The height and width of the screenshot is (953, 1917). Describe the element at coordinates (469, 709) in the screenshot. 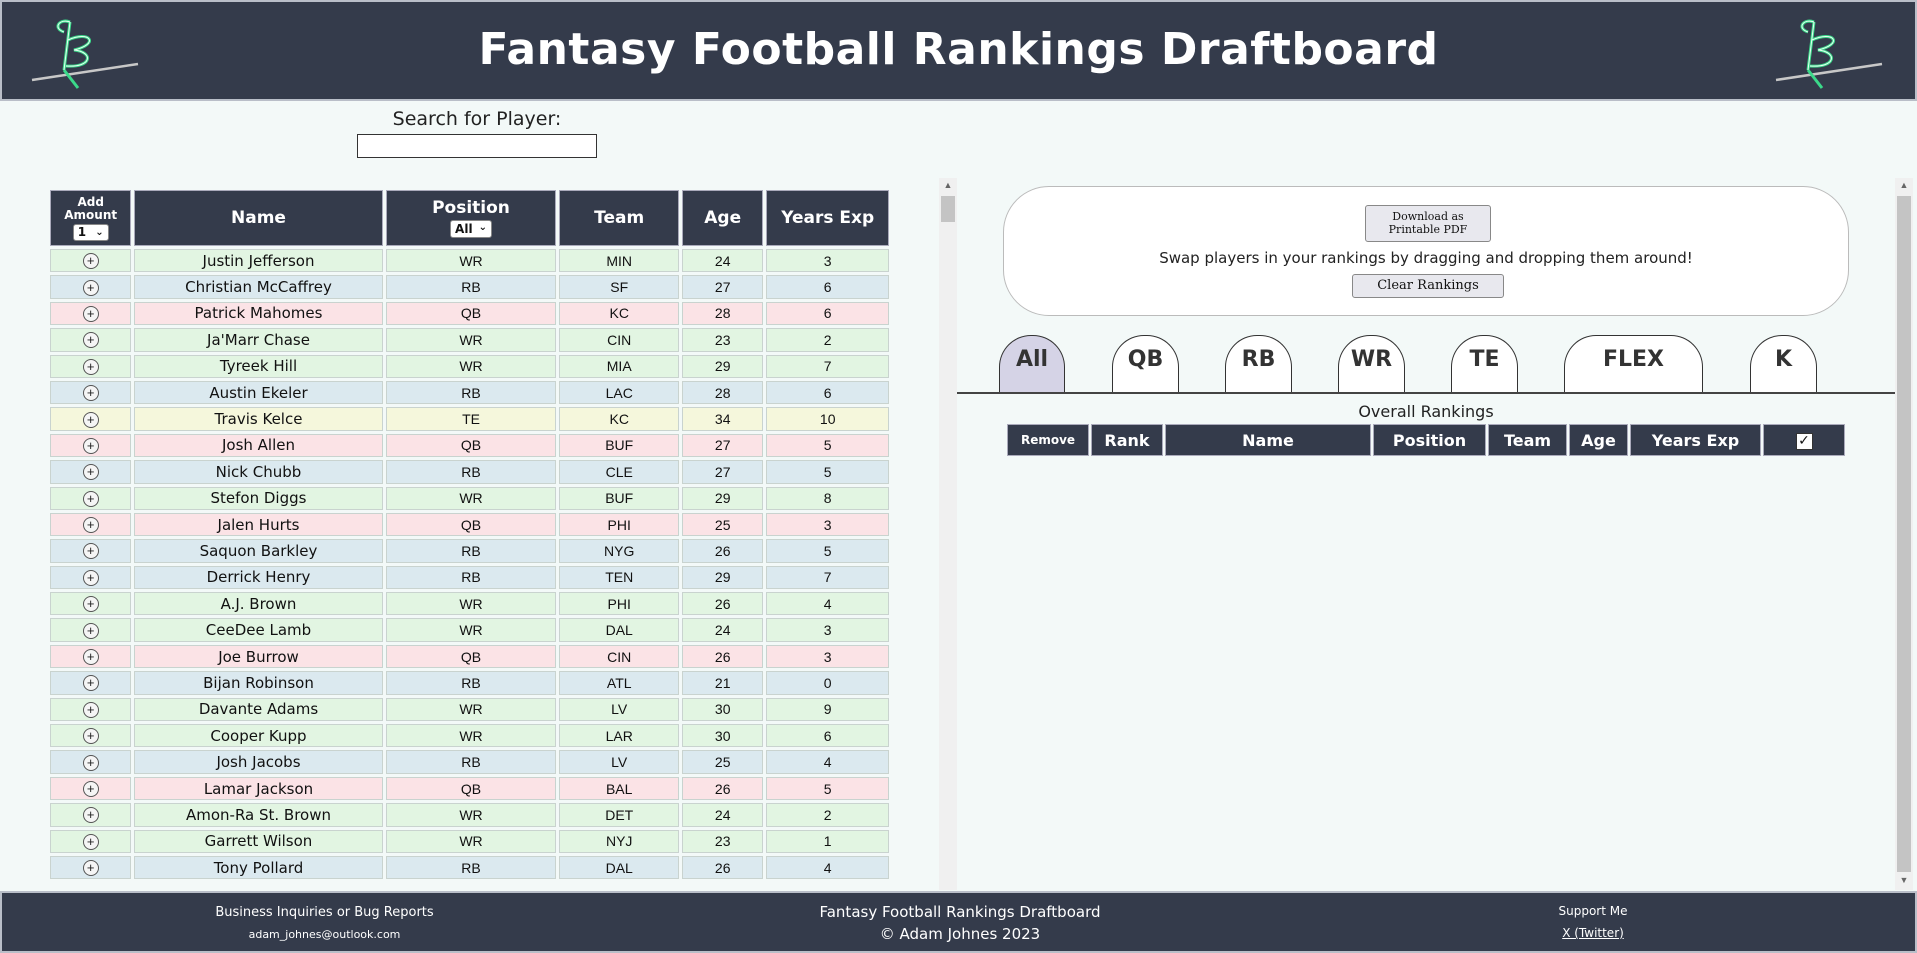

I see `player-row: + Davante Adams WR LV 30 9` at that location.